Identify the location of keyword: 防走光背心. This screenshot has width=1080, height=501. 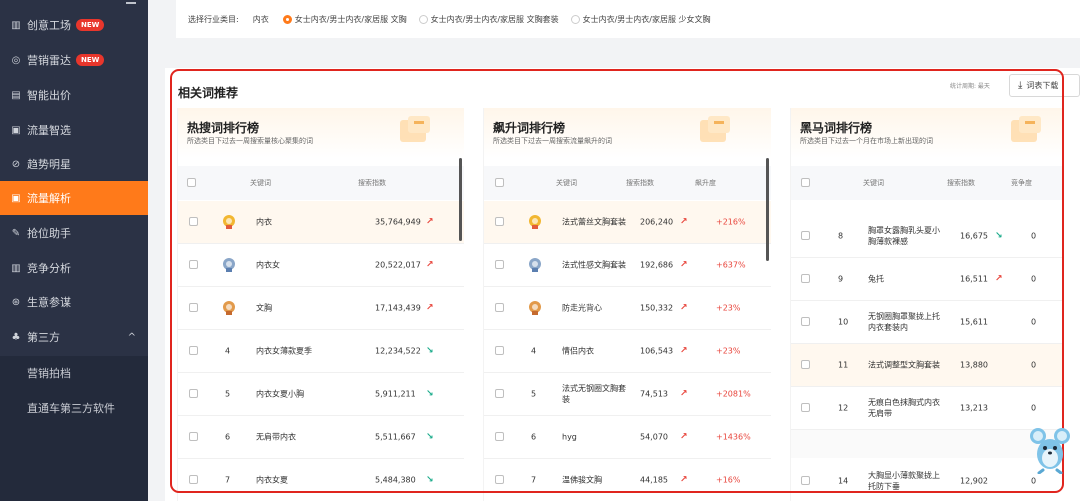
(594, 308).